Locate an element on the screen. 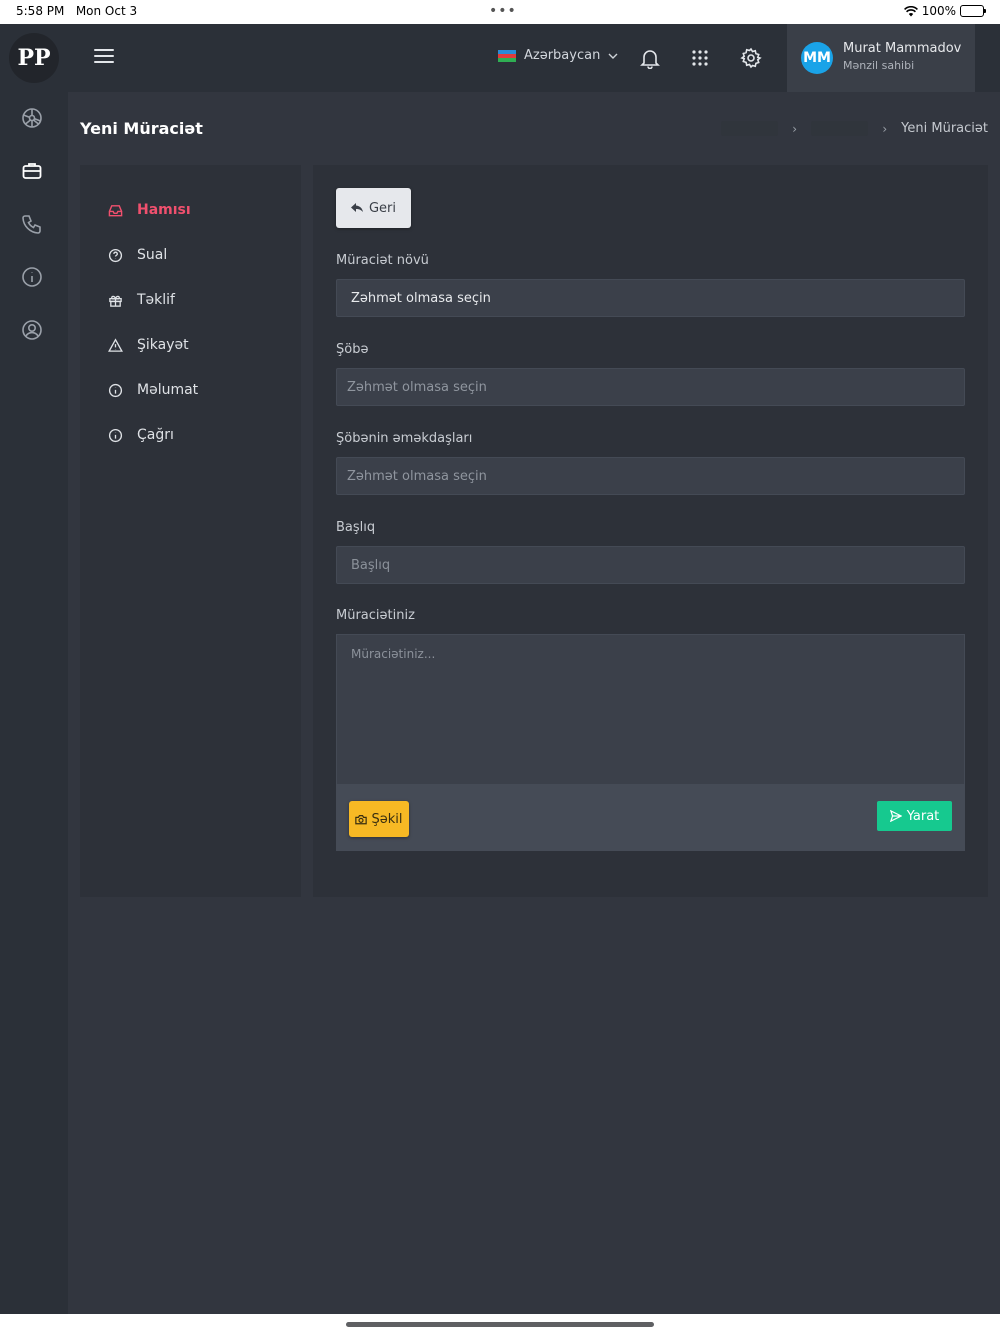  filter-item-complaint: Şikayət is located at coordinates (148, 345).